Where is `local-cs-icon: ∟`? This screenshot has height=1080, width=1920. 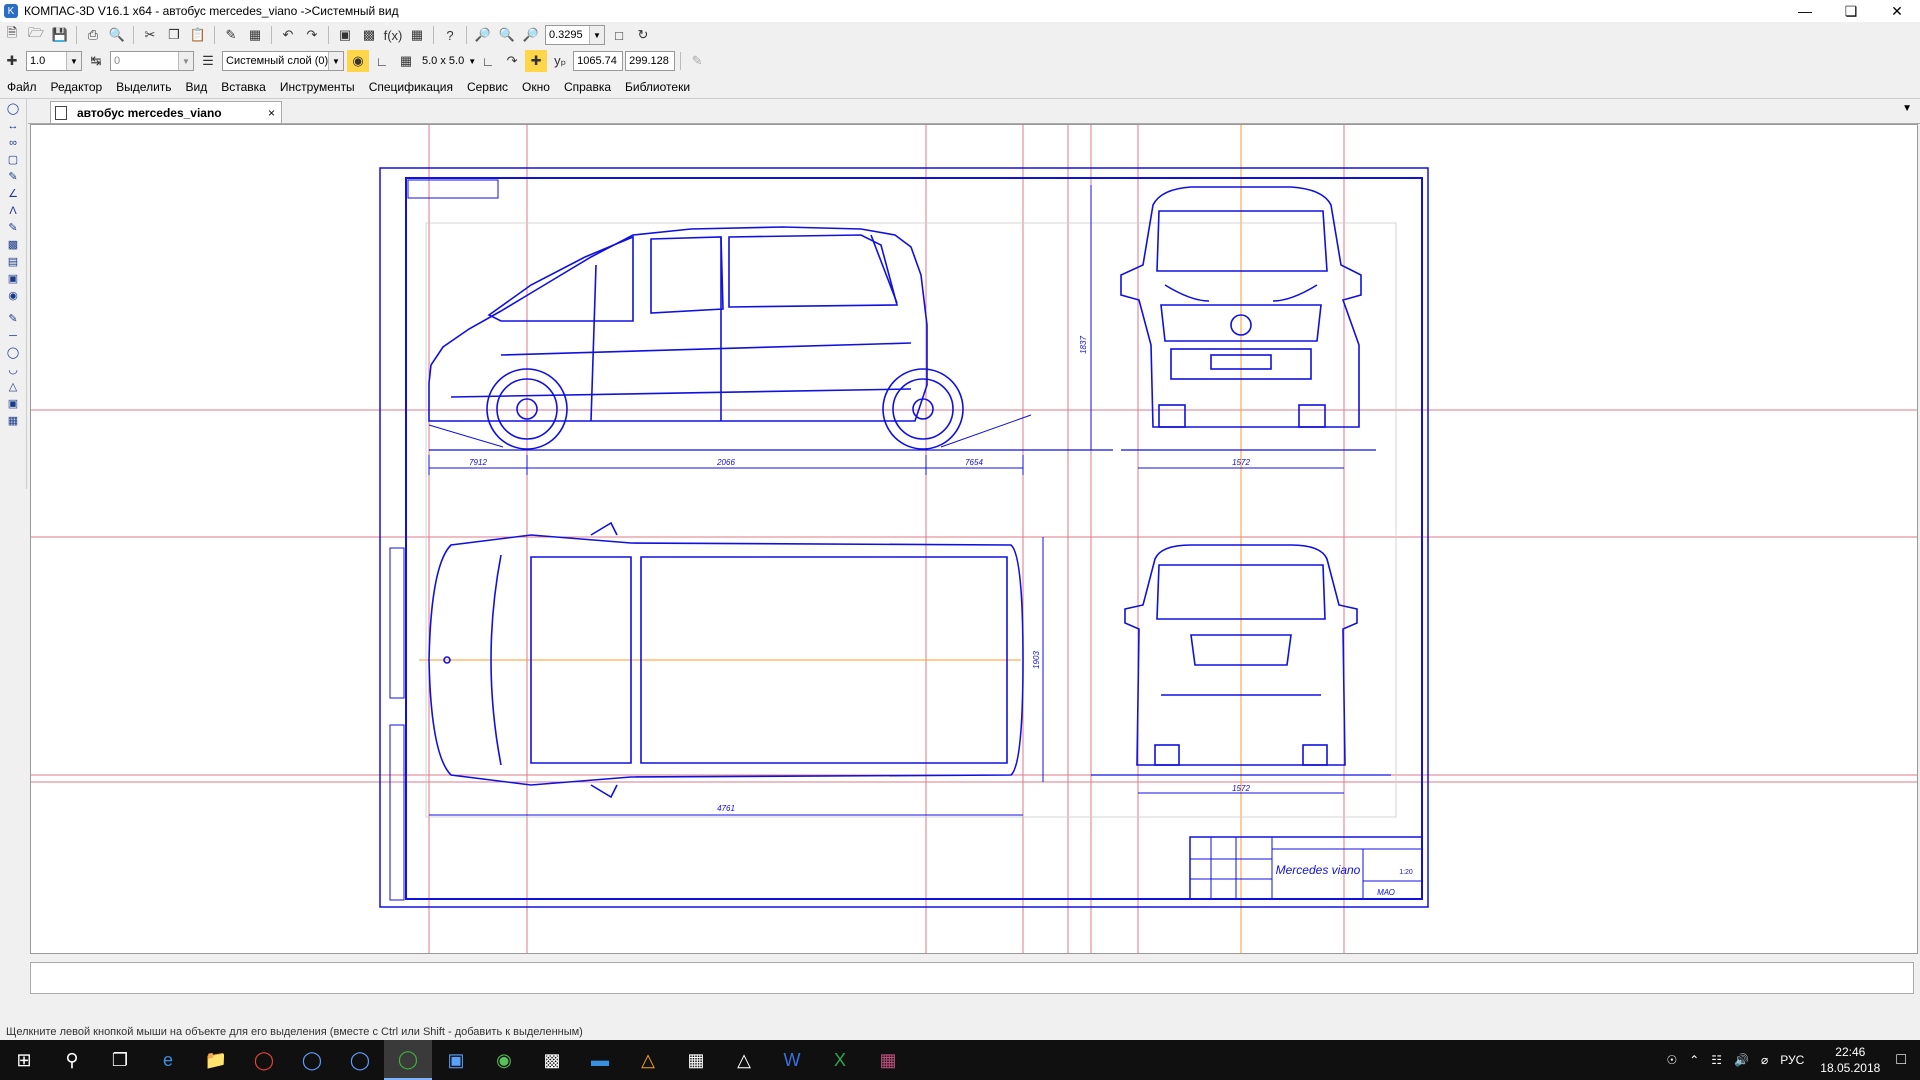
local-cs-icon: ∟ is located at coordinates (488, 61).